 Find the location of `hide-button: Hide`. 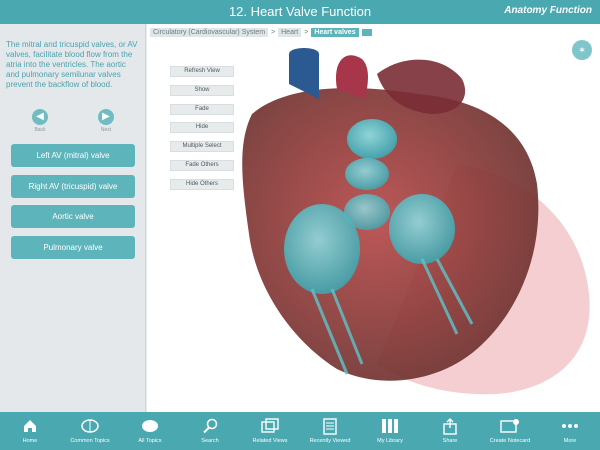

hide-button: Hide is located at coordinates (202, 127).